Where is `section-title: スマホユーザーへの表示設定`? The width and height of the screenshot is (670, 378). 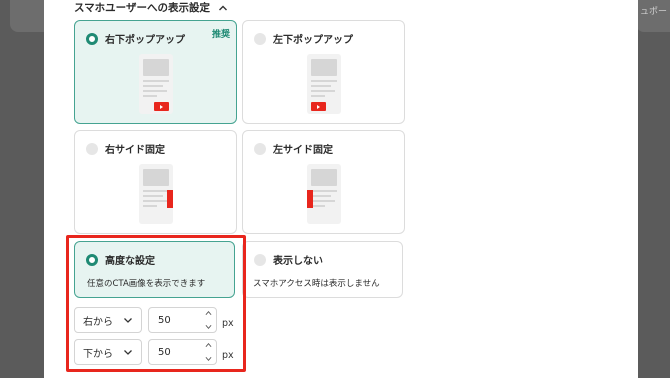 section-title: スマホユーザーへの表示設定 is located at coordinates (142, 8).